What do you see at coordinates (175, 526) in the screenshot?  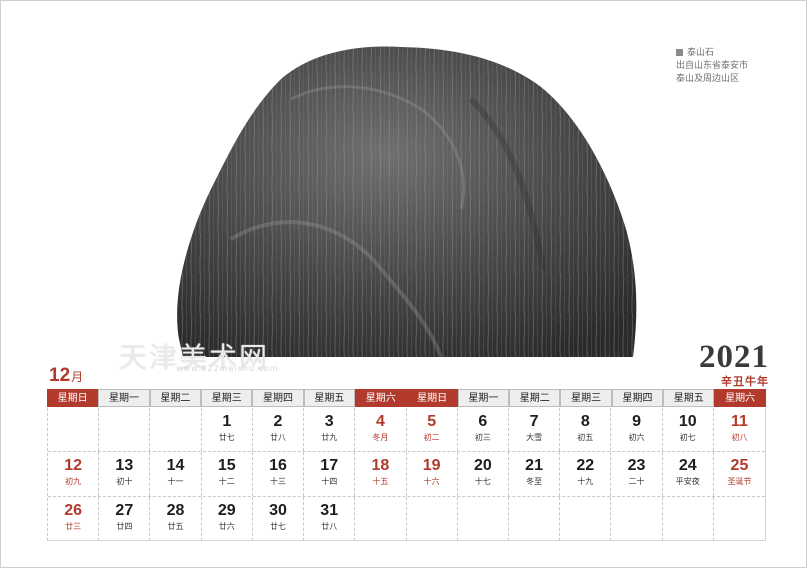 I see `lunar-date: 廿五` at bounding box center [175, 526].